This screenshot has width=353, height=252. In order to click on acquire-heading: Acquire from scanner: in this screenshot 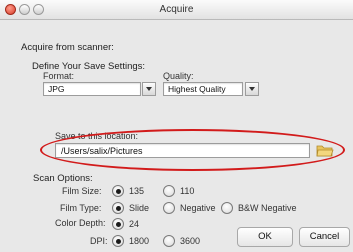, I will do `click(67, 47)`.